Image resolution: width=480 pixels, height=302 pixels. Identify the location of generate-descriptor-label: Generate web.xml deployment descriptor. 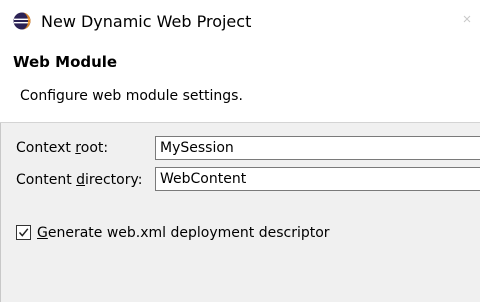
(183, 233).